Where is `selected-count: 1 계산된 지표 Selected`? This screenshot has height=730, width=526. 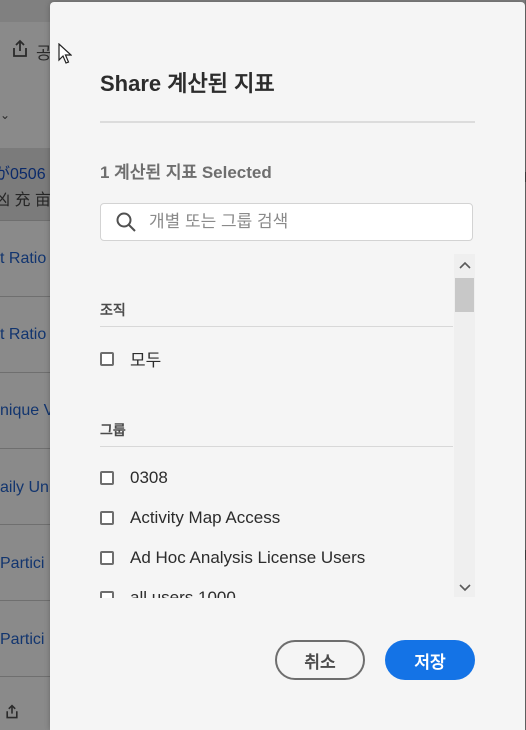
selected-count: 1 계산된 지표 Selected is located at coordinates (186, 172).